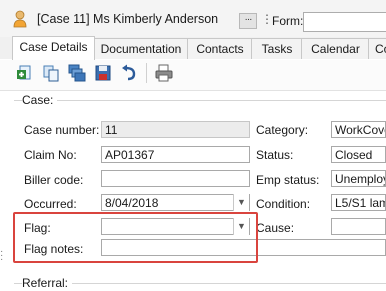 This screenshot has width=386, height=291. What do you see at coordinates (164, 73) in the screenshot?
I see `print-icon` at bounding box center [164, 73].